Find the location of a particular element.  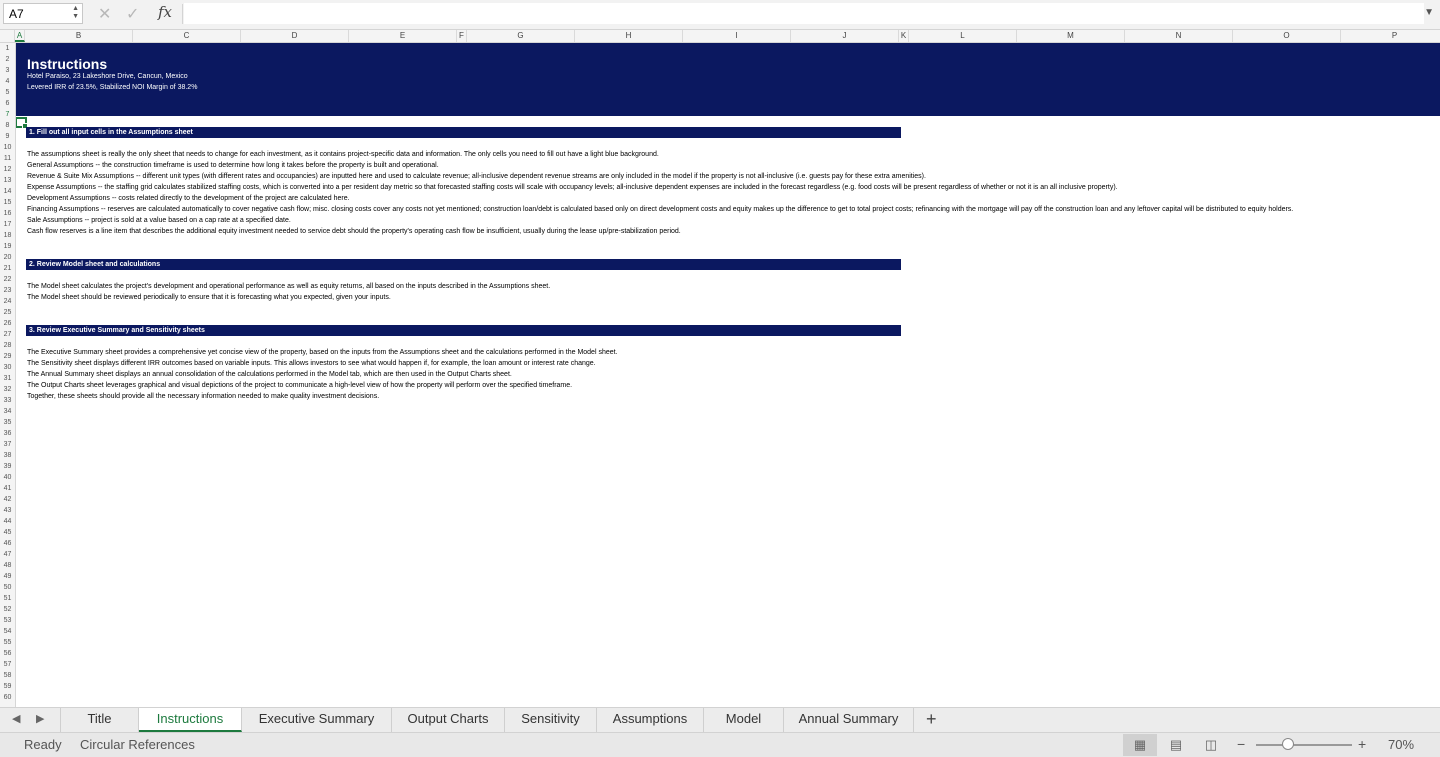

row-header: 5 is located at coordinates (7, 92).